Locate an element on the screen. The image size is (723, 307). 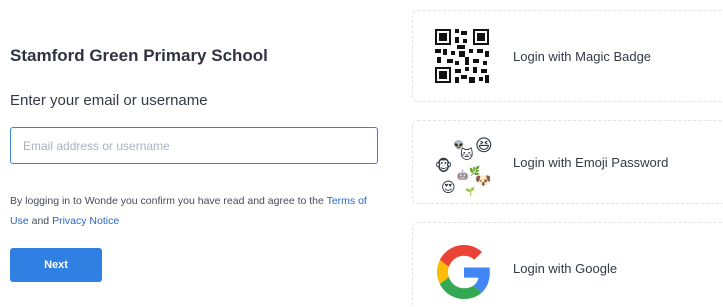
qr-code-icon is located at coordinates (462, 56).